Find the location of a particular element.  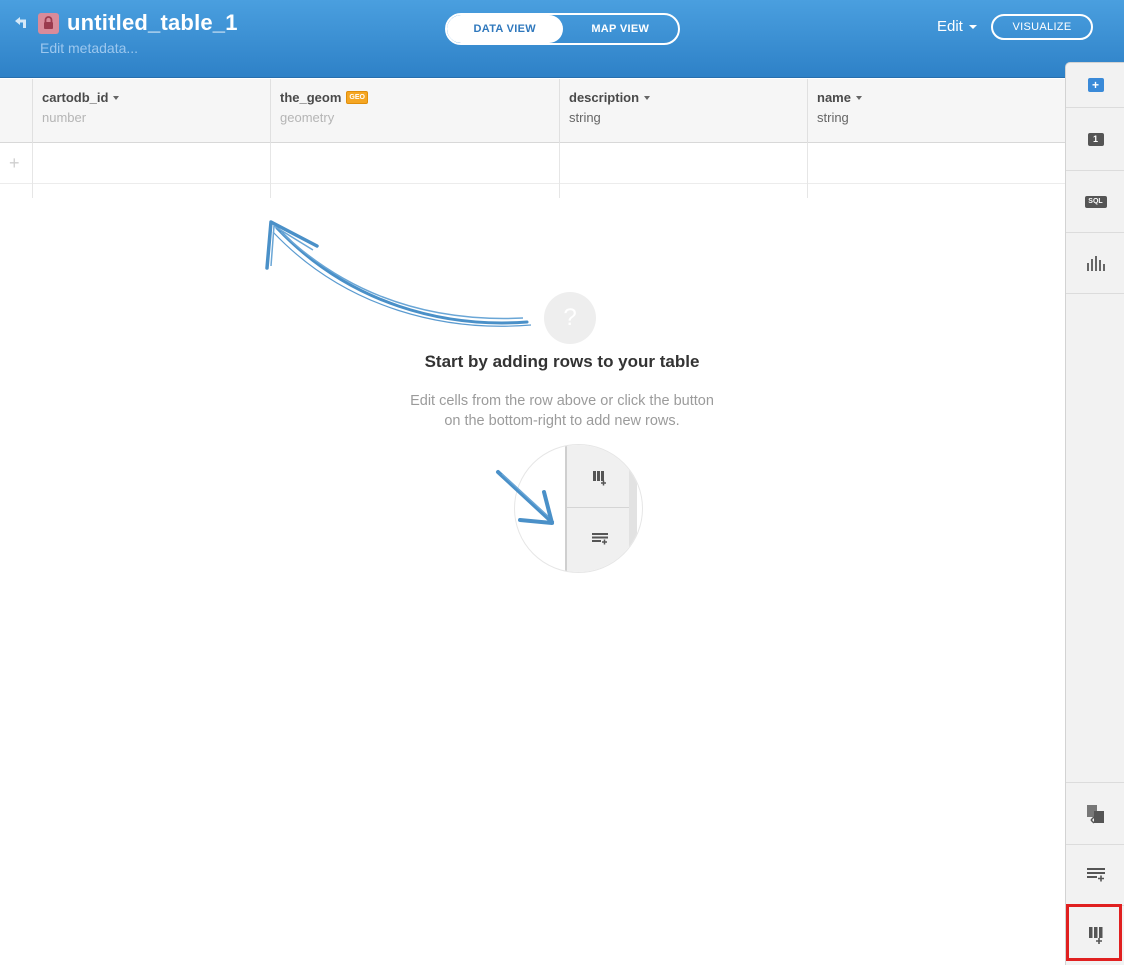

view-switch: DATA VIEW MAP VIEW is located at coordinates (562, 29).